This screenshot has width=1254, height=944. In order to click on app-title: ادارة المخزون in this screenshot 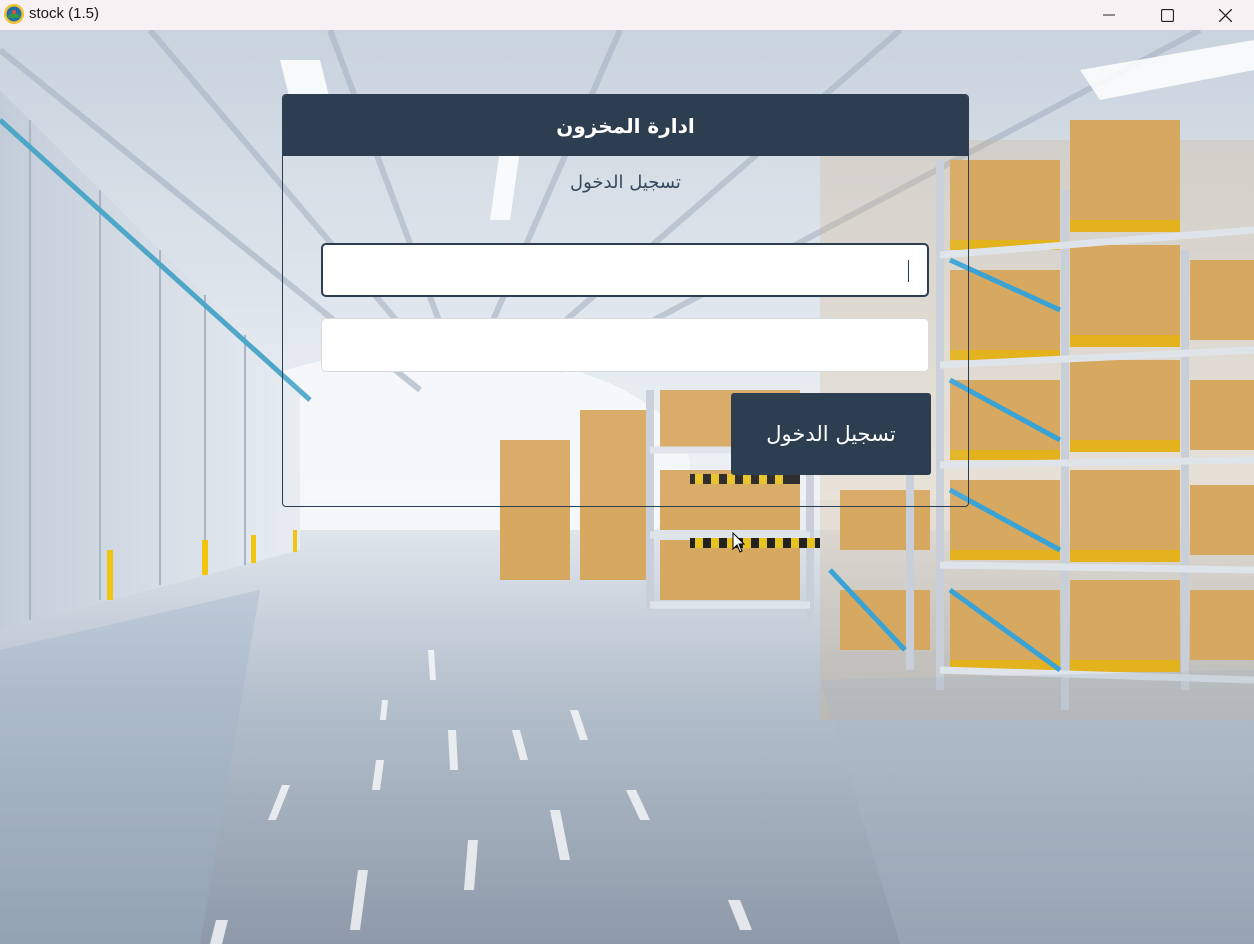, I will do `click(625, 125)`.